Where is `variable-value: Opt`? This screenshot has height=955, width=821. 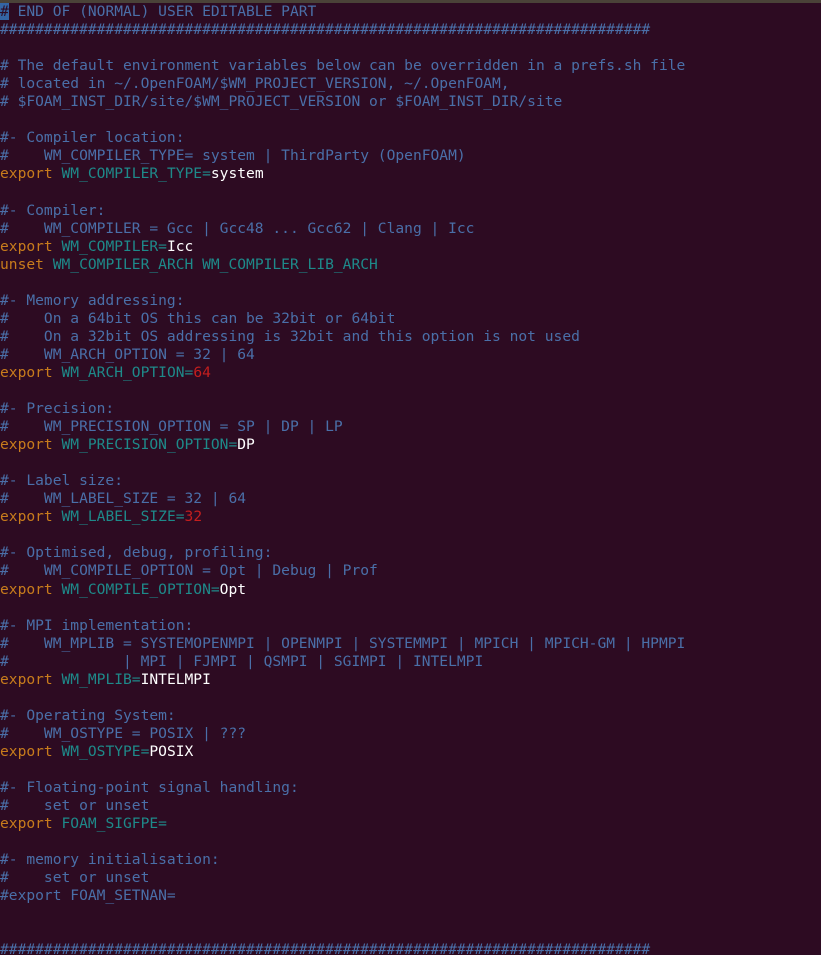
variable-value: Opt is located at coordinates (233, 589).